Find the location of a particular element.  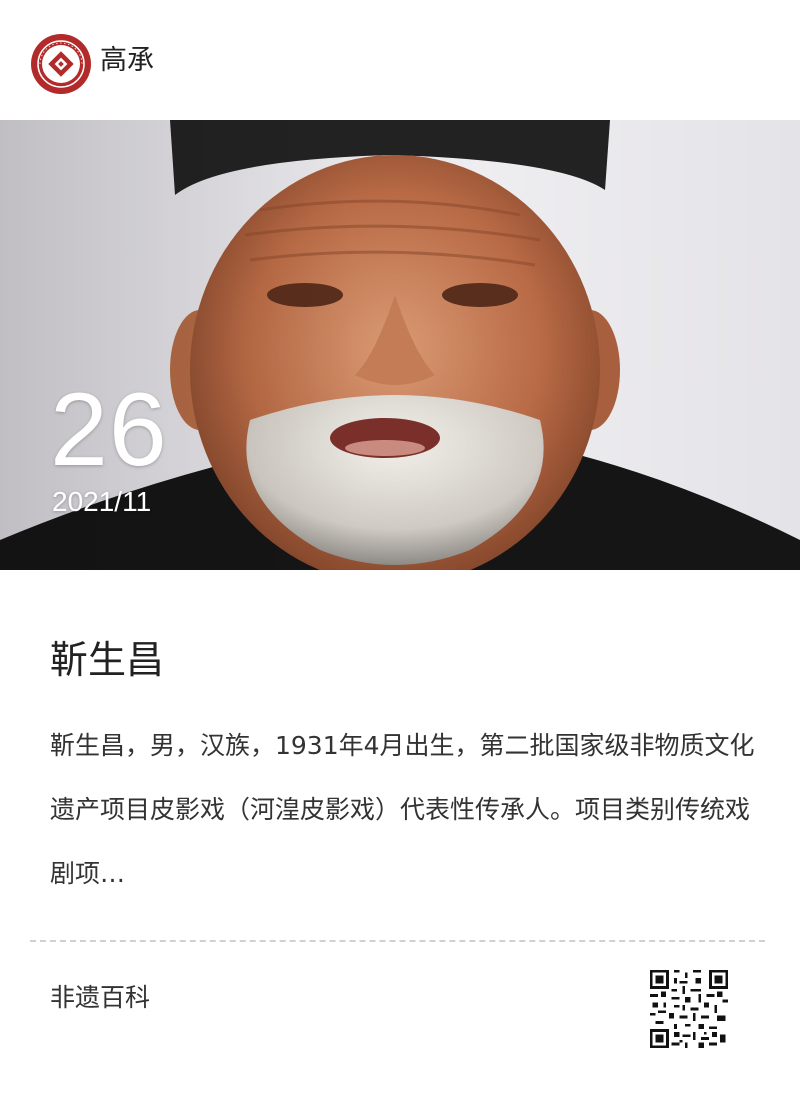

article-title: 靳生昌 is located at coordinates (107, 660).